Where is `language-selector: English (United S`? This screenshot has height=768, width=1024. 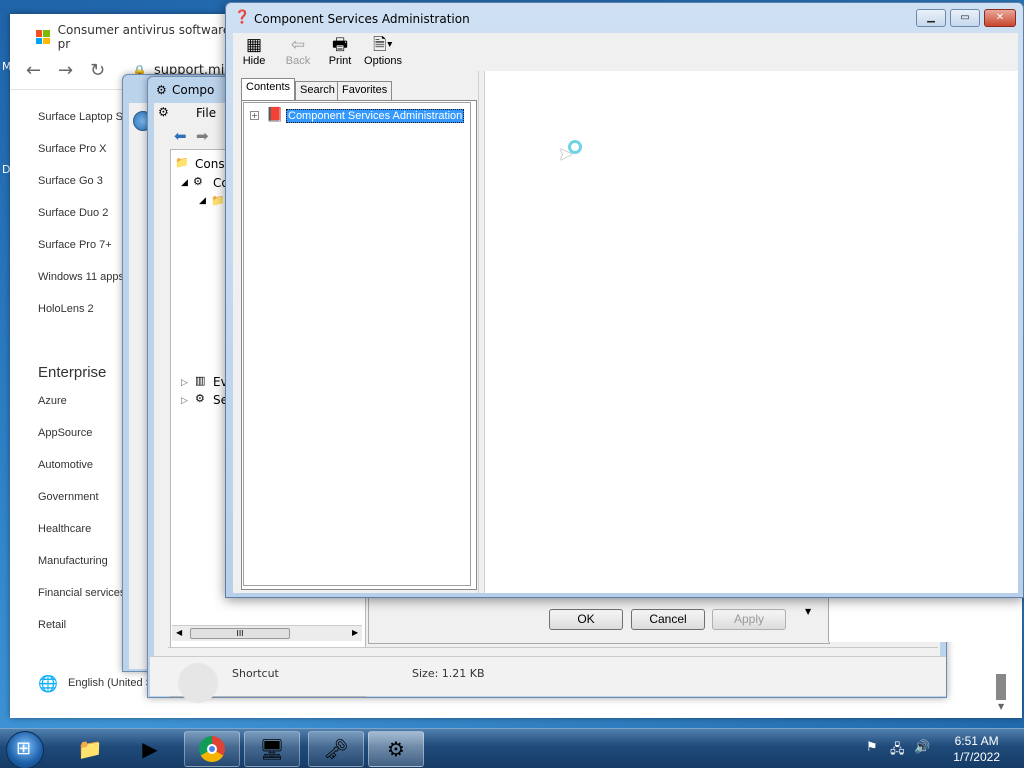
language-selector: English (United S is located at coordinates (110, 683).